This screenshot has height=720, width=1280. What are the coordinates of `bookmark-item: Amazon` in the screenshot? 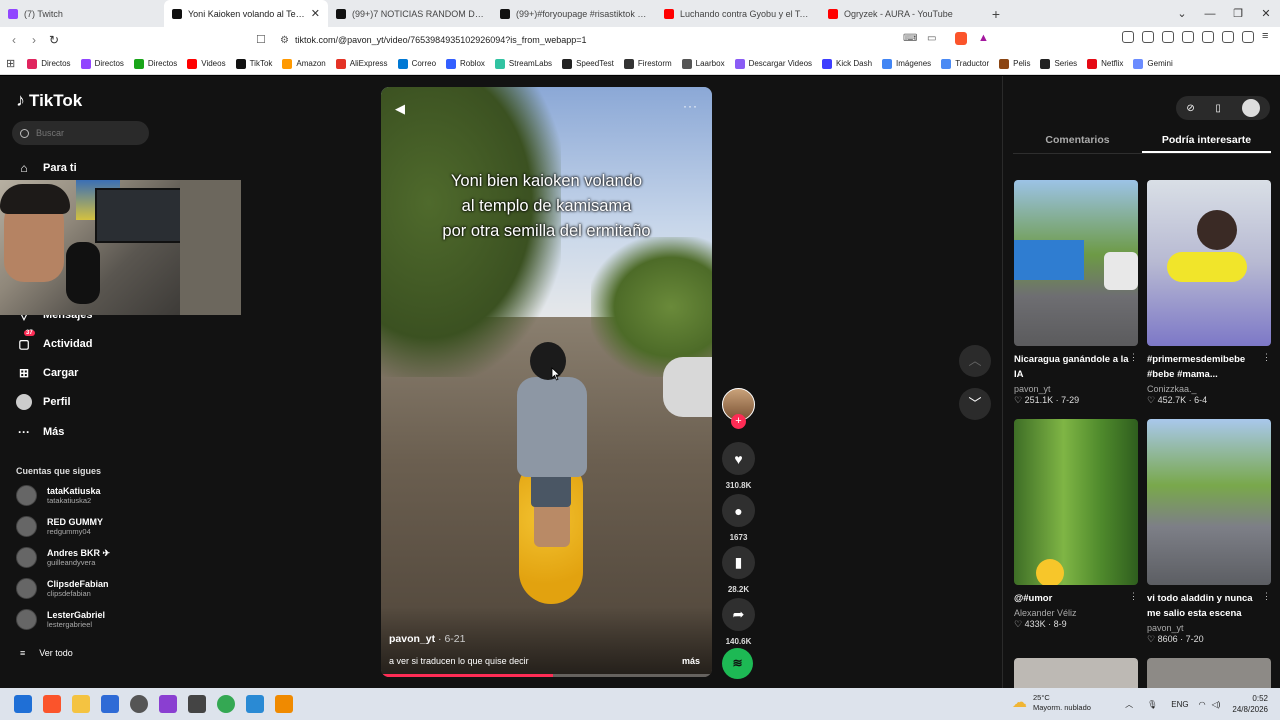 It's located at (304, 63).